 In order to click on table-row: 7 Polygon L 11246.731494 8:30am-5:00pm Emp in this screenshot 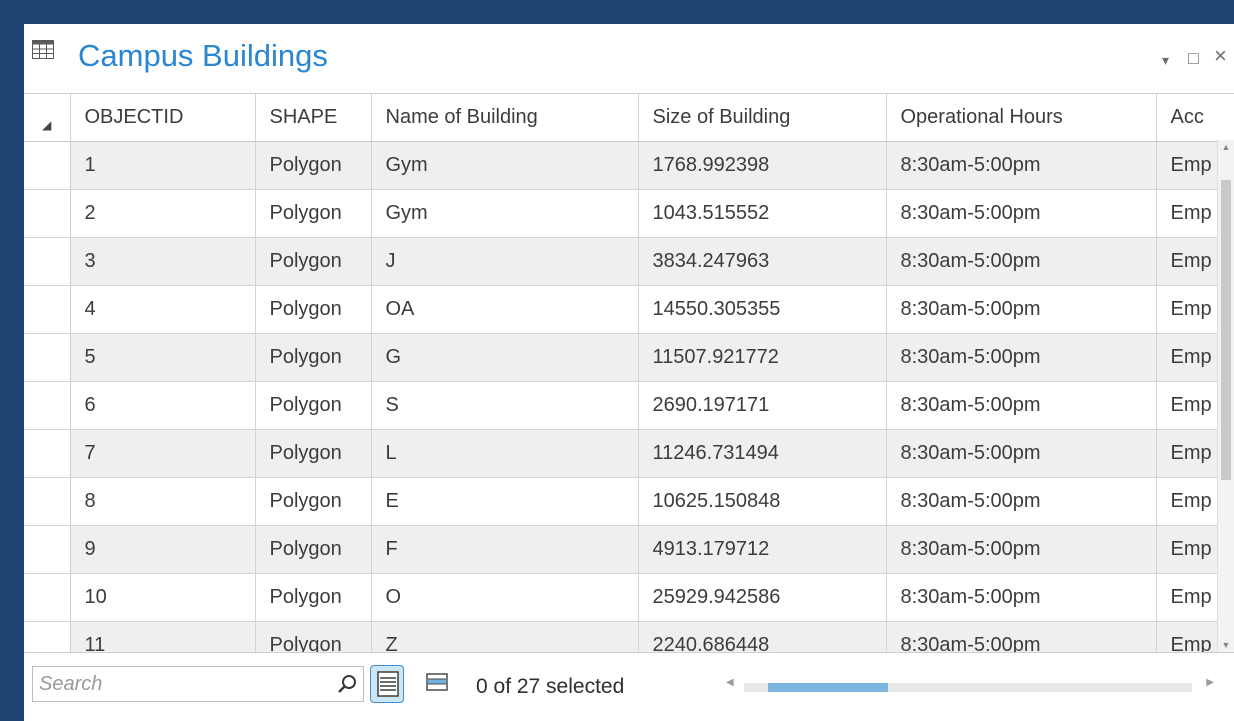, I will do `click(629, 453)`.